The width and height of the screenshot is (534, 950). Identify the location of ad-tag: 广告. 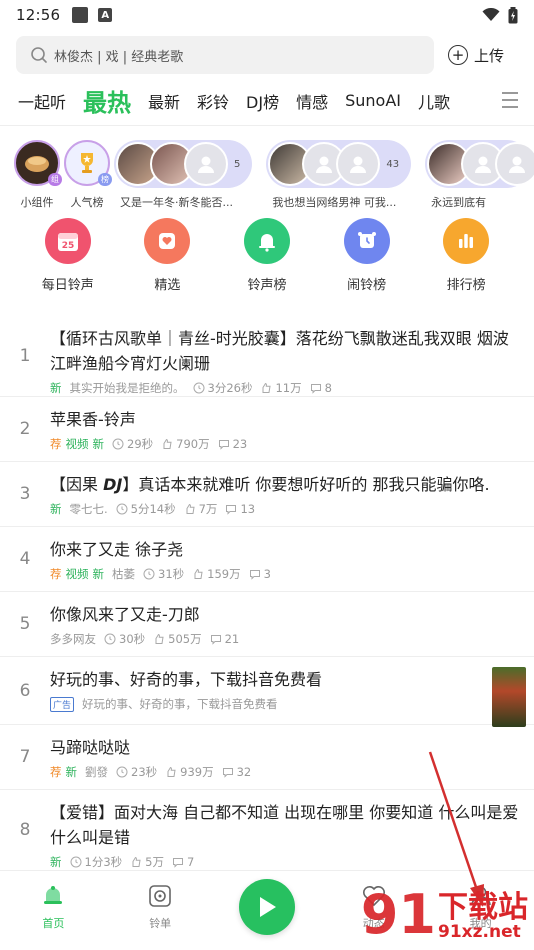
(62, 704).